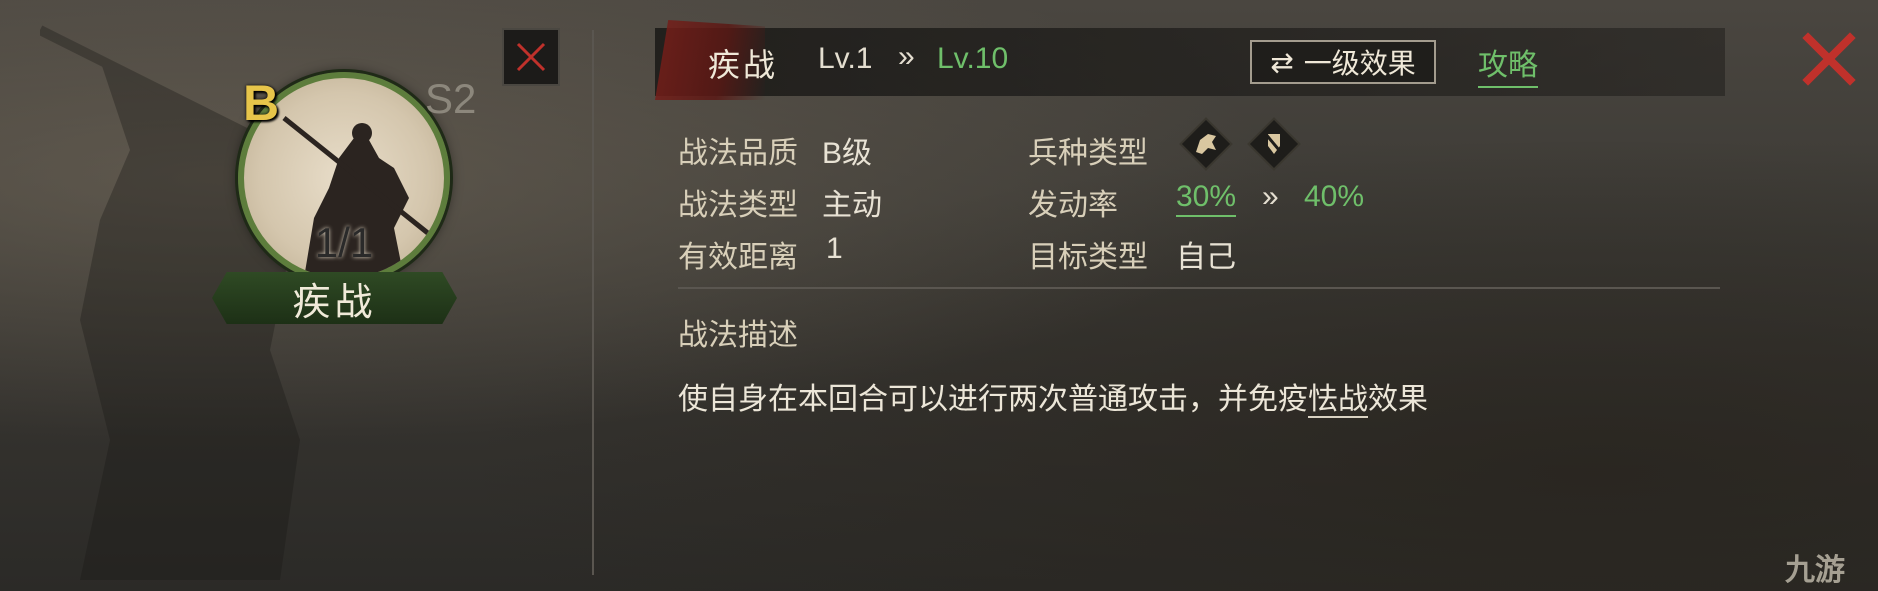 Image resolution: width=1878 pixels, height=591 pixels. What do you see at coordinates (1206, 257) in the screenshot?
I see `target-type-value: 自己` at bounding box center [1206, 257].